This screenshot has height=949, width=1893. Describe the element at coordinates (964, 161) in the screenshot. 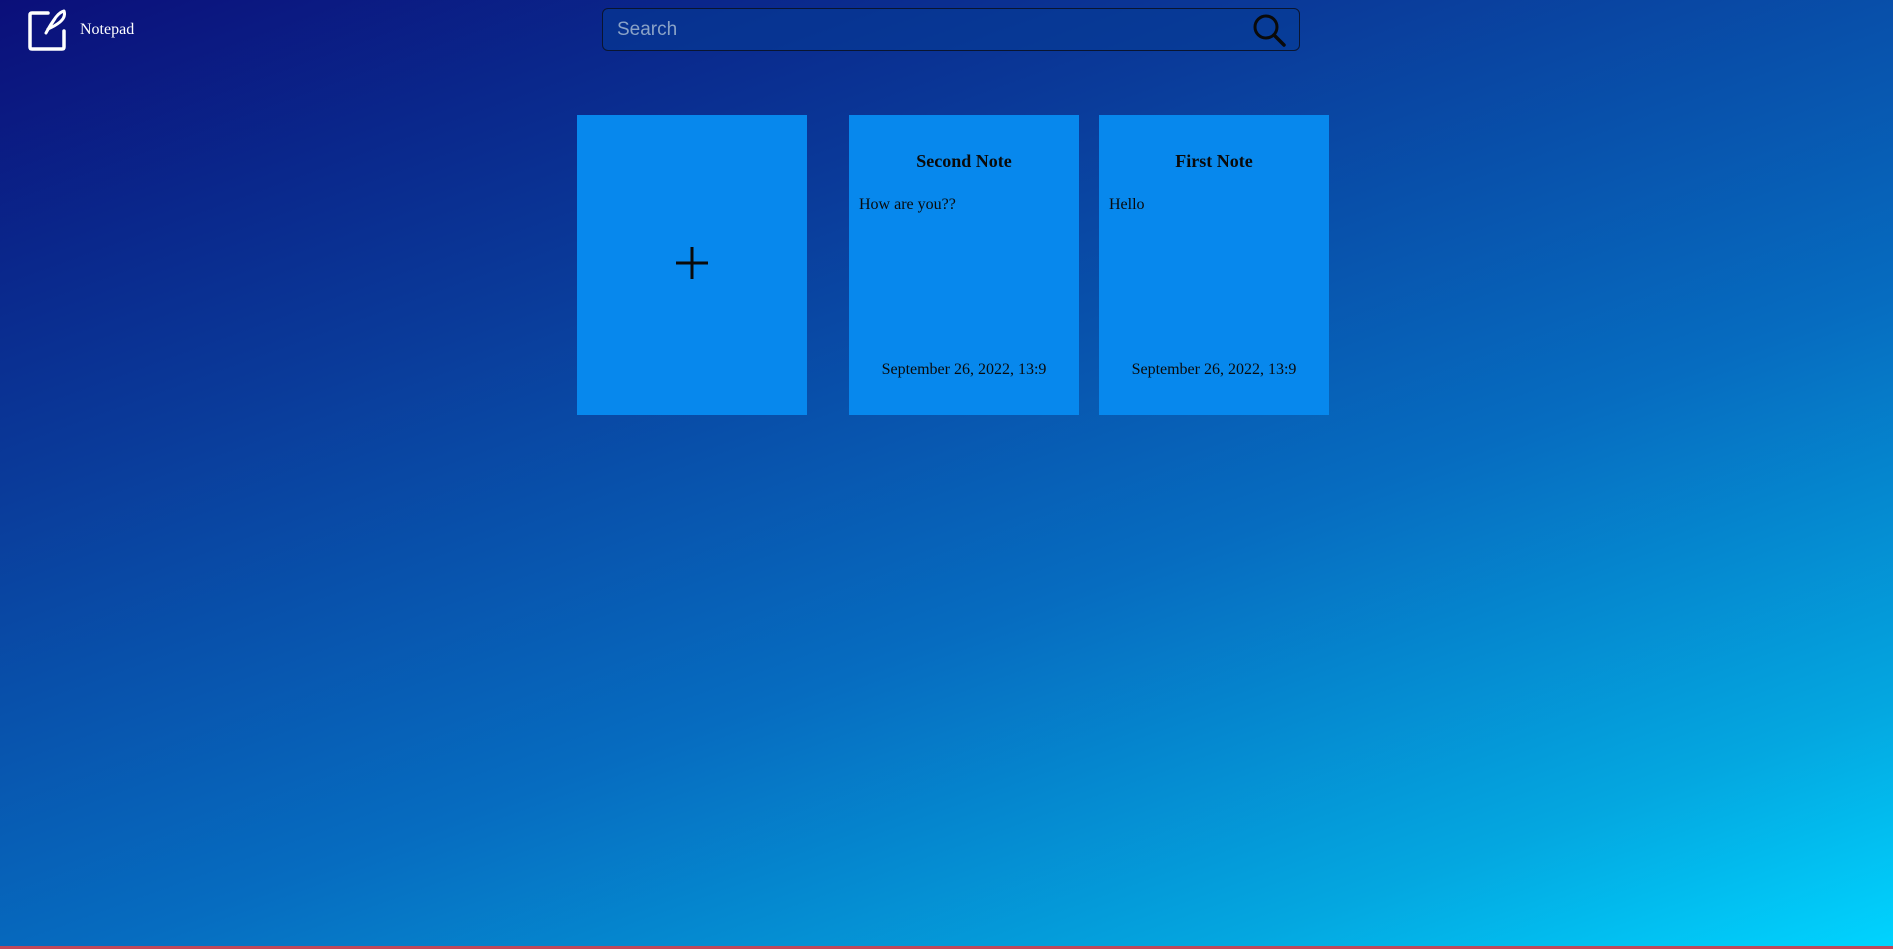

I see `note-title: Second Note` at that location.